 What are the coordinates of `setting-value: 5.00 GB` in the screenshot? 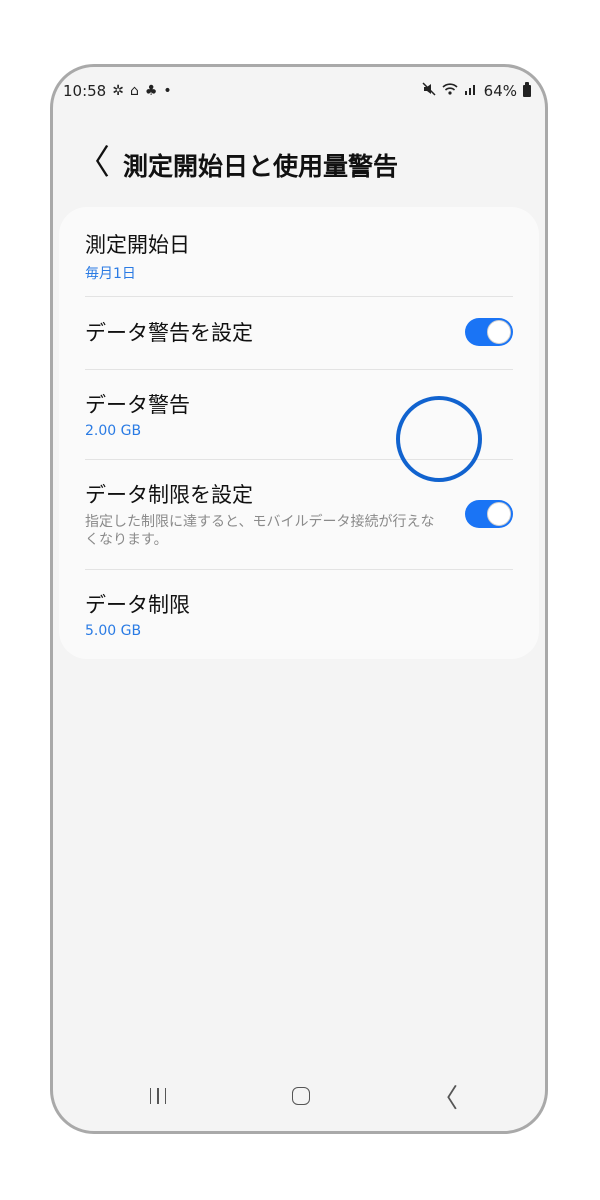 It's located at (113, 631).